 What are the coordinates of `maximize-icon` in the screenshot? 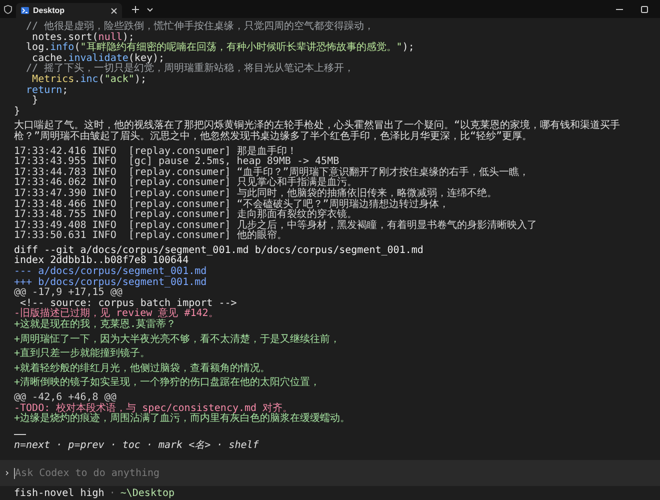 It's located at (644, 9).